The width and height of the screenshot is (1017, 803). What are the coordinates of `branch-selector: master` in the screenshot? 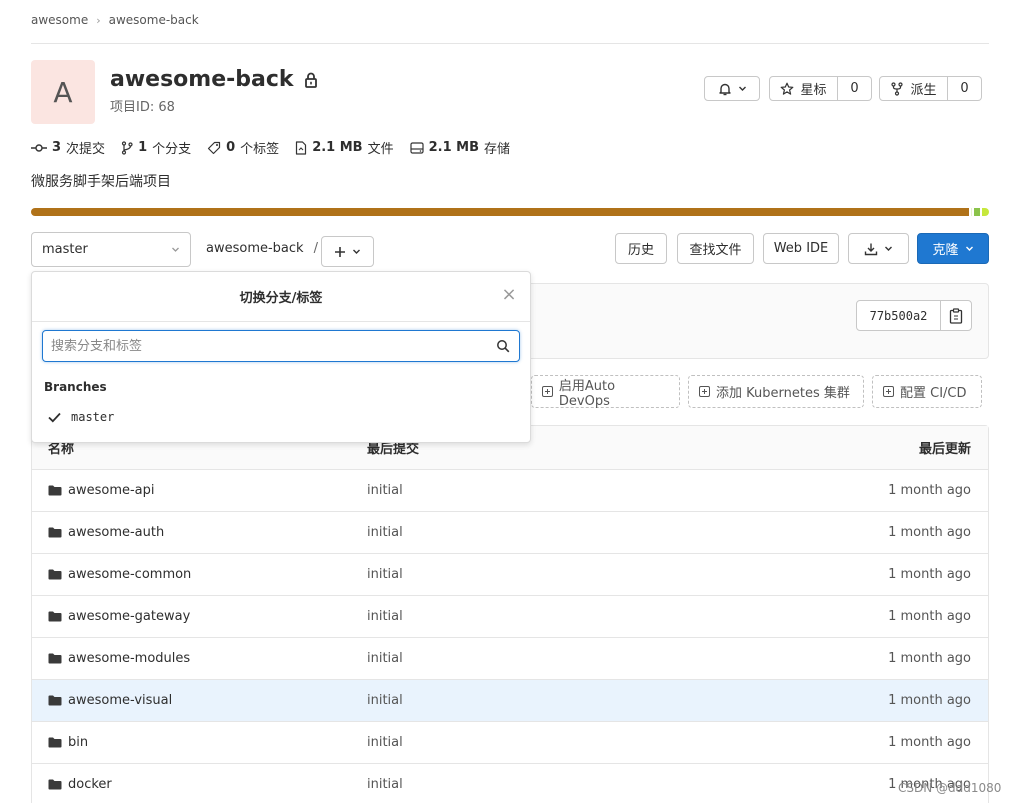 It's located at (111, 249).